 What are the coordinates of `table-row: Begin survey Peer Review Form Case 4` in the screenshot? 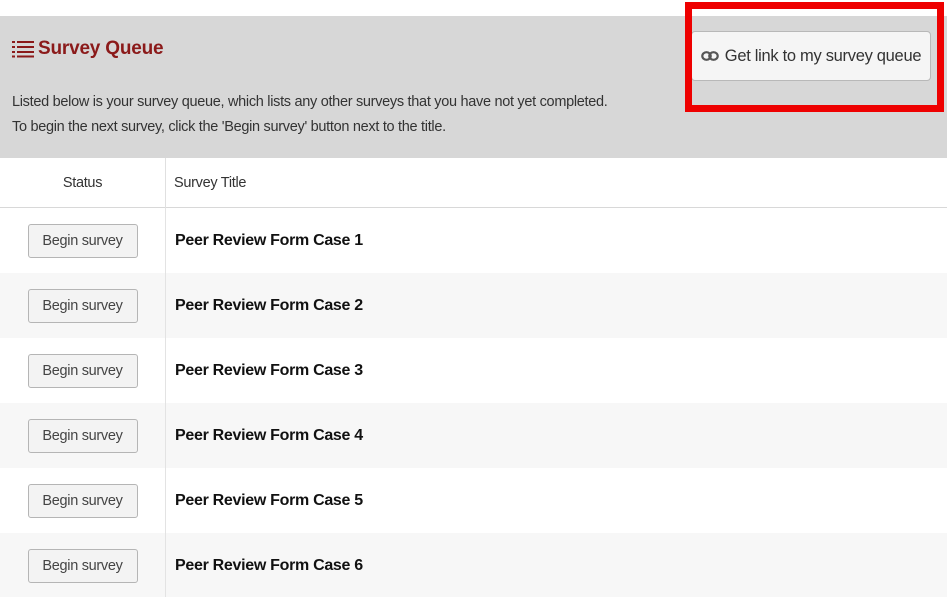 It's located at (473, 435).